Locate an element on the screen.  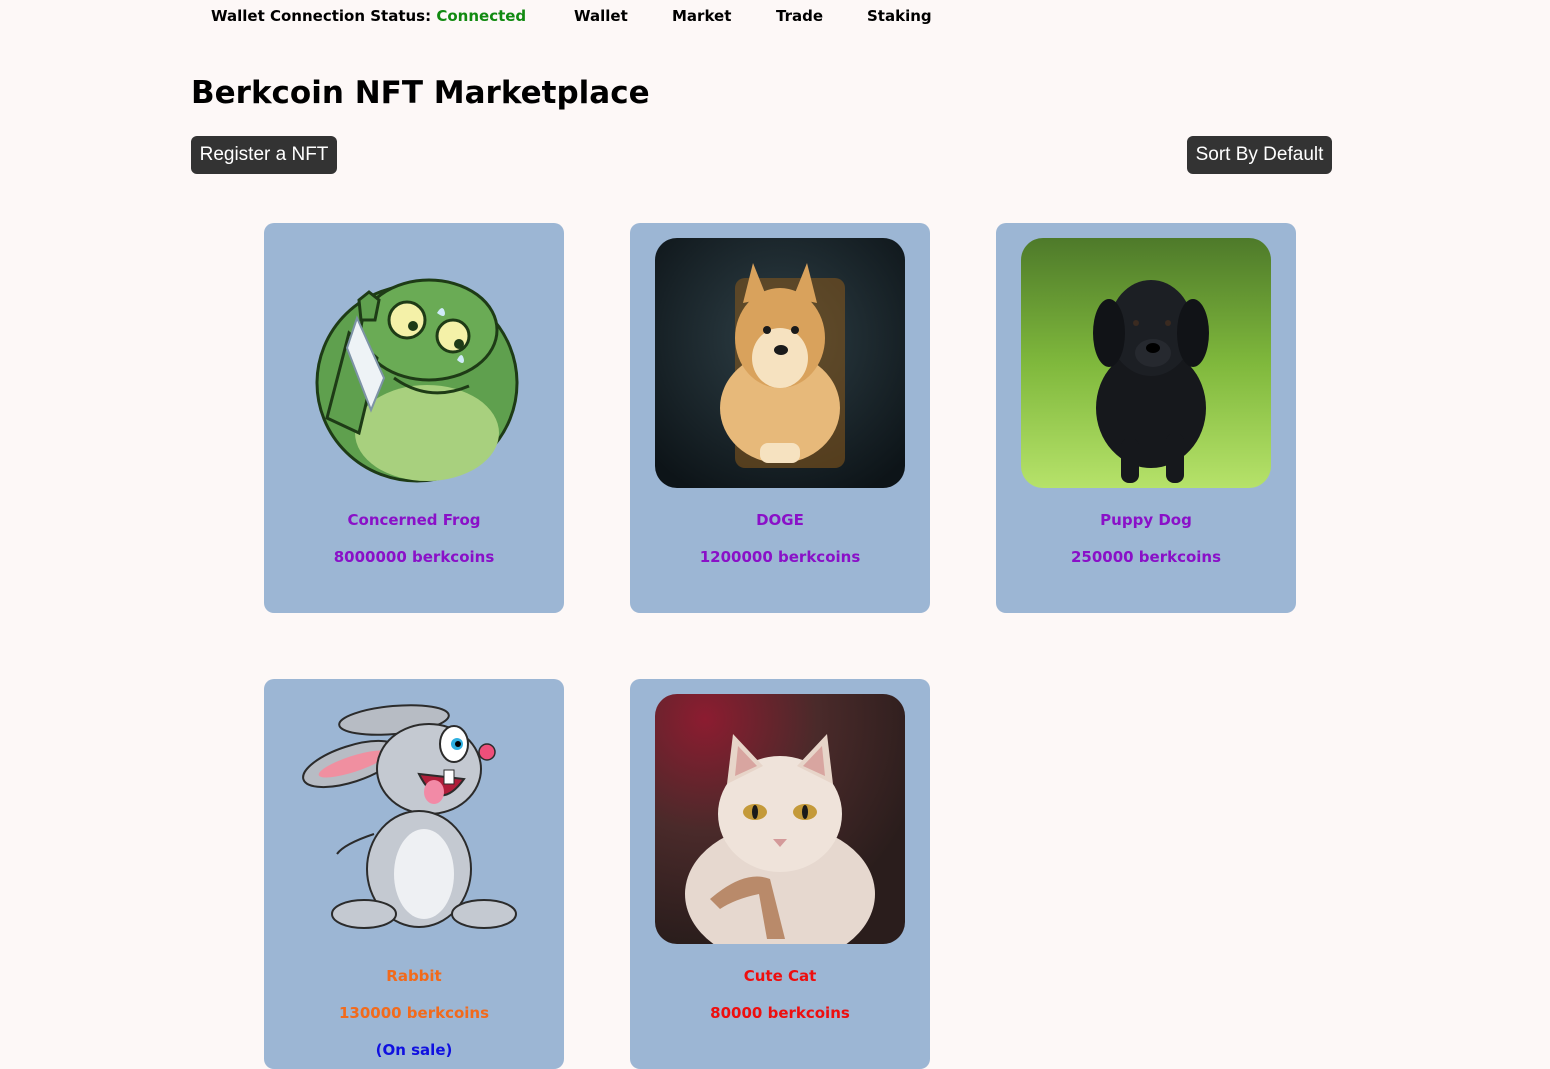
on-sale-badge: (On sale) is located at coordinates (414, 1050).